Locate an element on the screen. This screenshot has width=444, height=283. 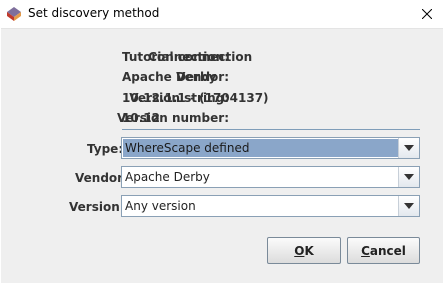
cancel-button: Cancel is located at coordinates (383, 250).